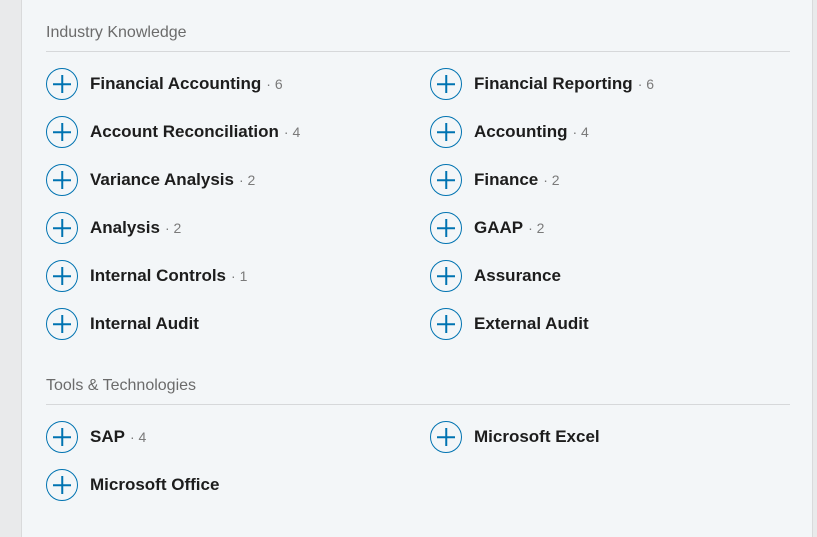 The height and width of the screenshot is (537, 817). Describe the element at coordinates (162, 179) in the screenshot. I see `skill-name: Variance Analysis` at that location.